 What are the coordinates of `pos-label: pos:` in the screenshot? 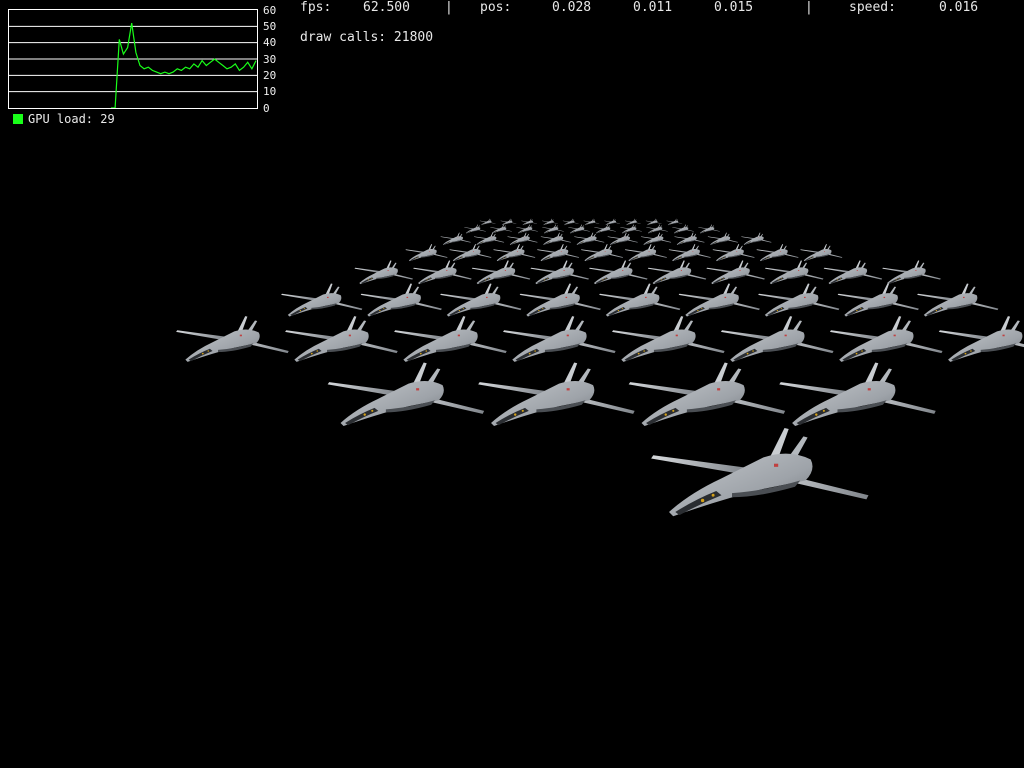 It's located at (496, 7).